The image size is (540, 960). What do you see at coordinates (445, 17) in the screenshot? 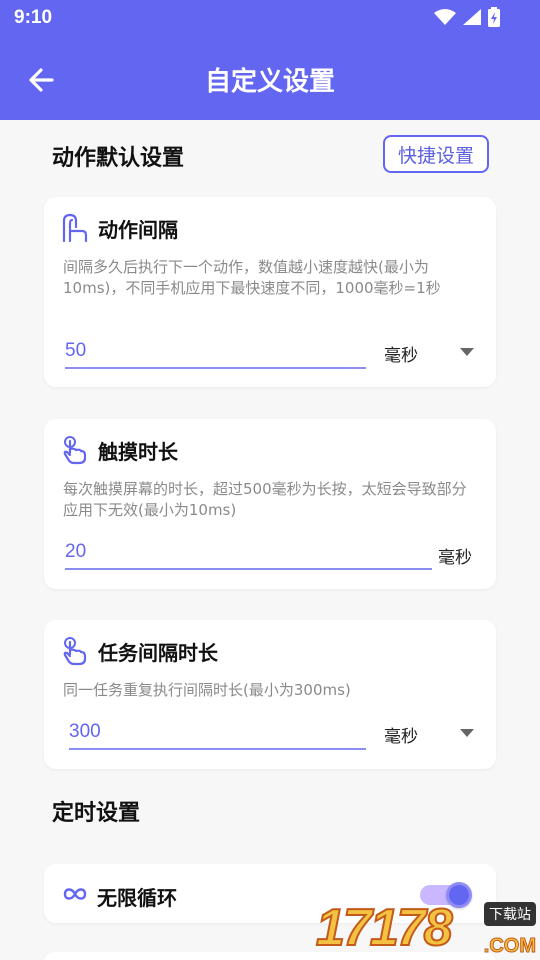
I see `wifi-icon` at bounding box center [445, 17].